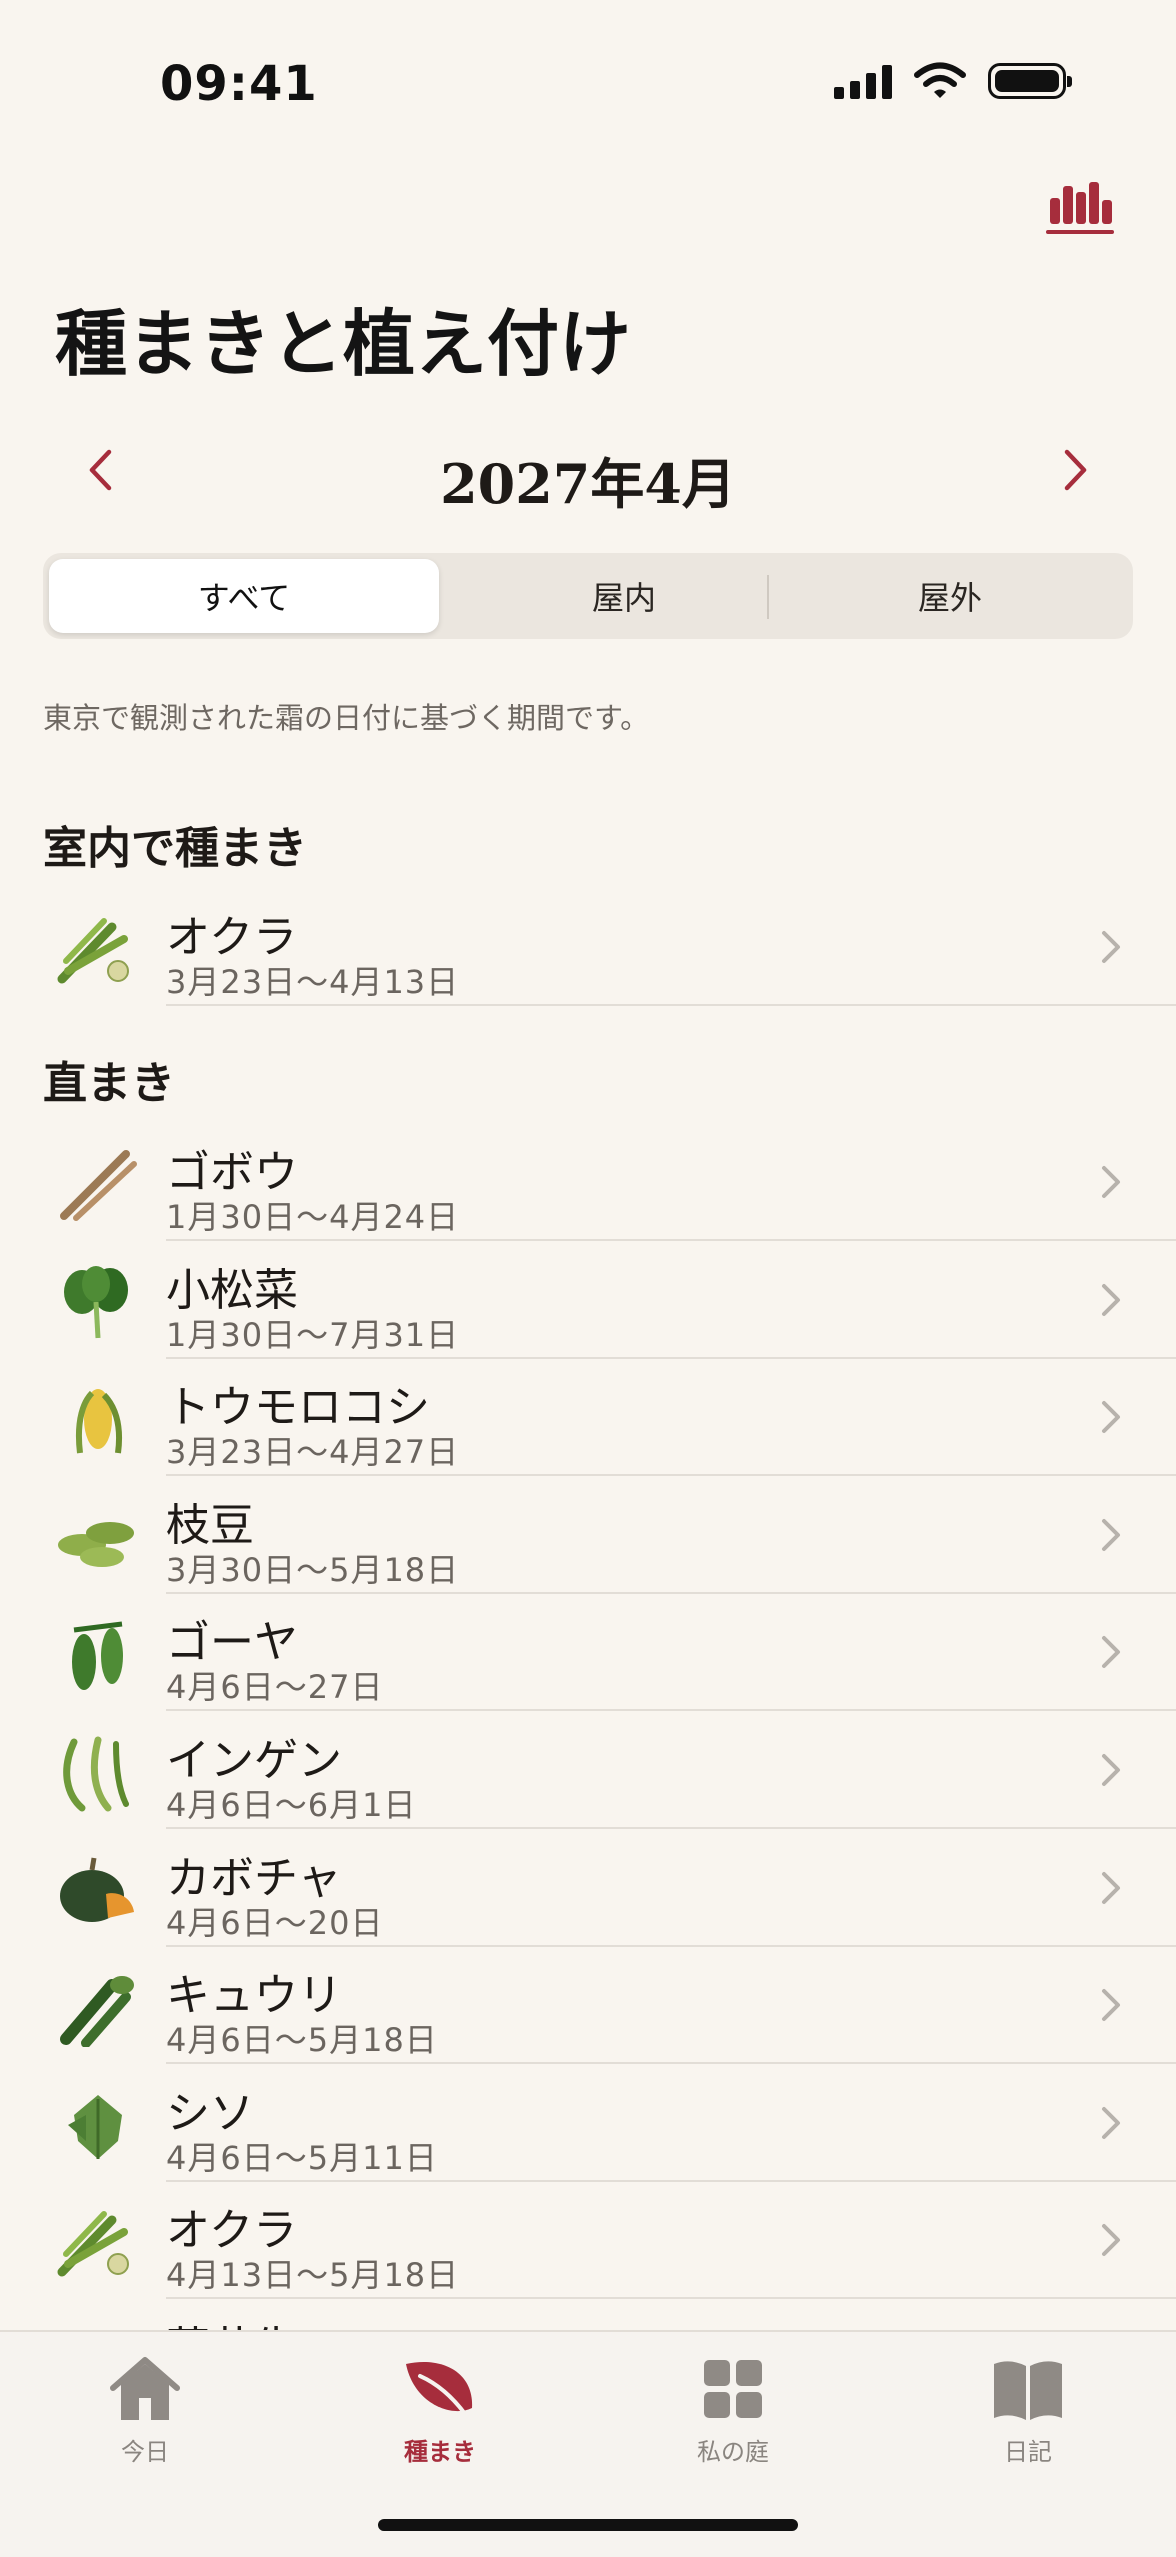  What do you see at coordinates (1028, 2452) in the screenshot?
I see `tab-journal-label: 日記` at bounding box center [1028, 2452].